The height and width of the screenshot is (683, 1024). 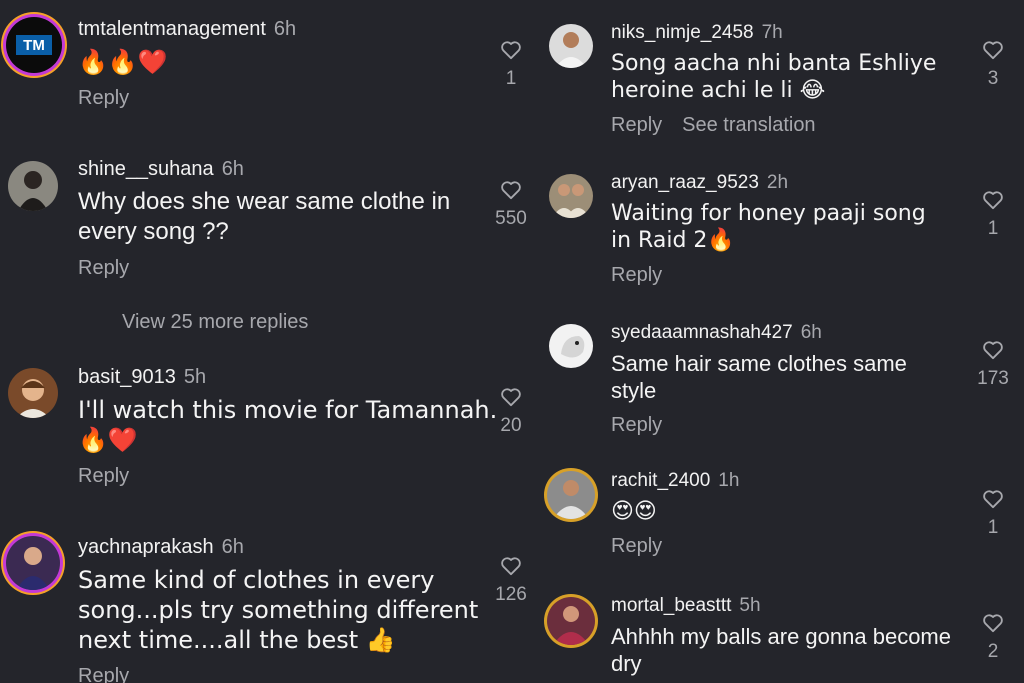 I want to click on like-control: 3, so click(x=993, y=65).